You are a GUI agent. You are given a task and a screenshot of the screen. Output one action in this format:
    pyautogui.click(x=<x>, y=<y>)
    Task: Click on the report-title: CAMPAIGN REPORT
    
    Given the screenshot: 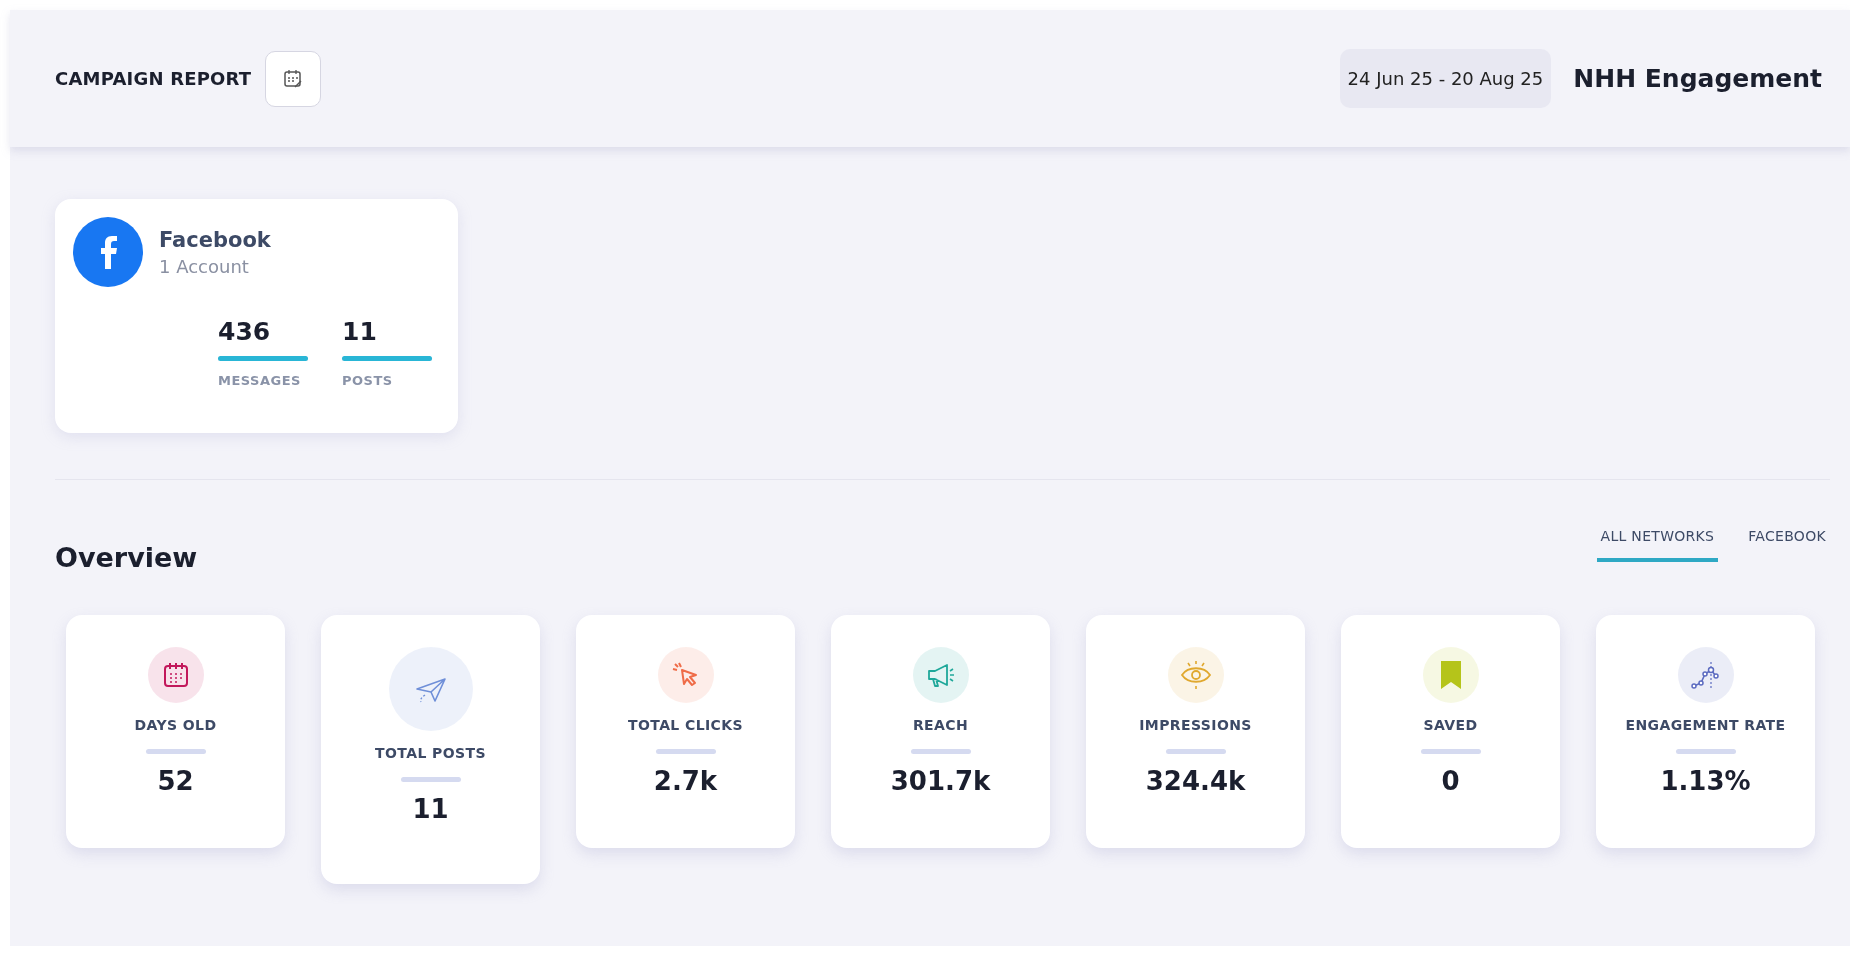 What is the action you would take?
    pyautogui.click(x=153, y=78)
    